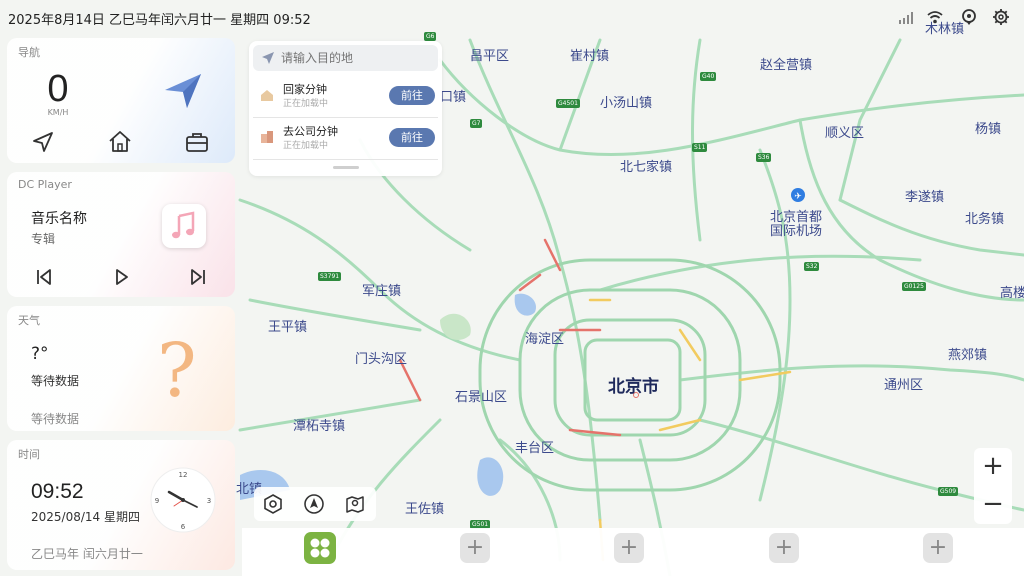  What do you see at coordinates (968, 355) in the screenshot?
I see `map-place-label: 燕郊镇` at bounding box center [968, 355].